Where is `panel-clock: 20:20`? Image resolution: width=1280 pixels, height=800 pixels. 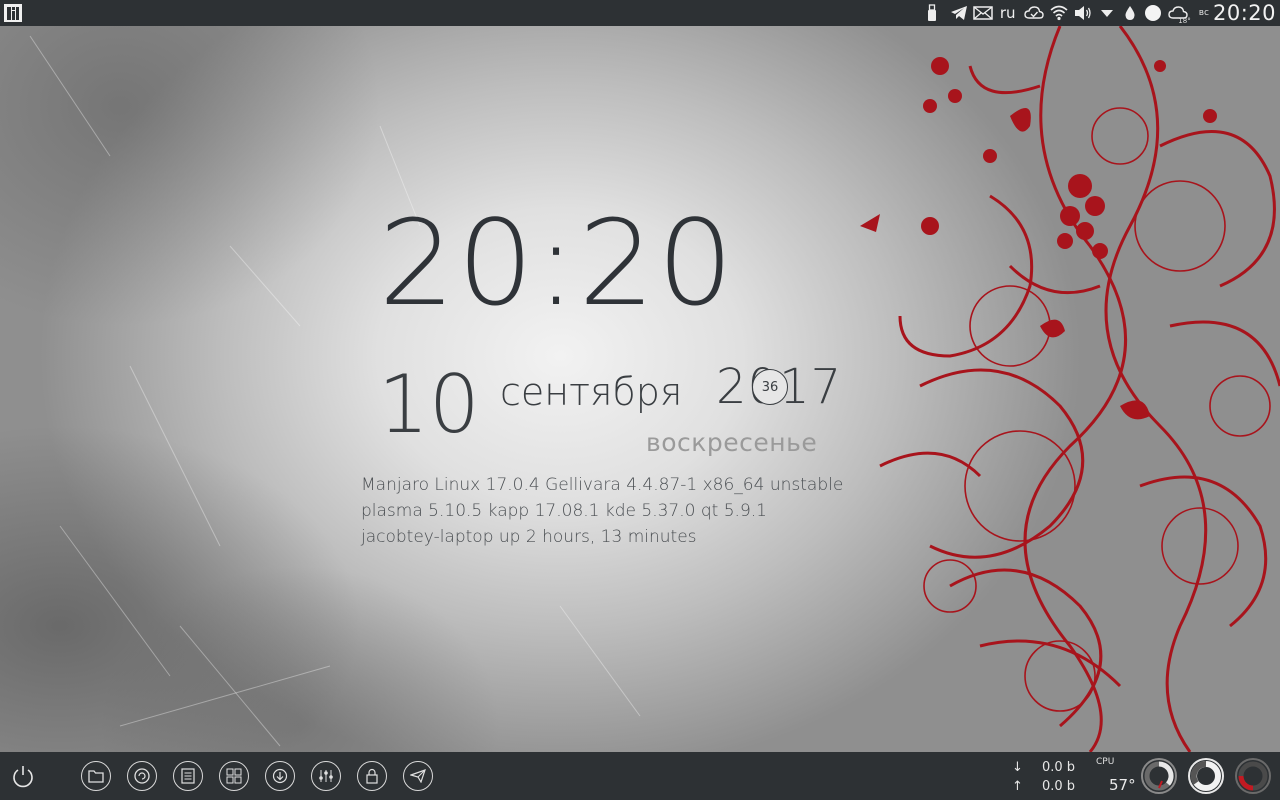
panel-clock: 20:20 is located at coordinates (1244, 13).